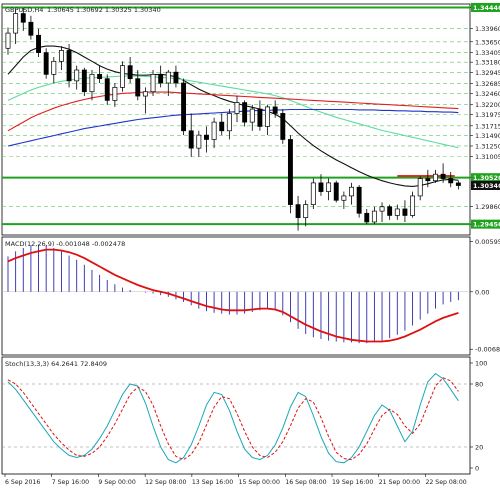 This screenshot has width=500, height=494. What do you see at coordinates (481, 364) in the screenshot?
I see `stoch-tick-label: 100` at bounding box center [481, 364].